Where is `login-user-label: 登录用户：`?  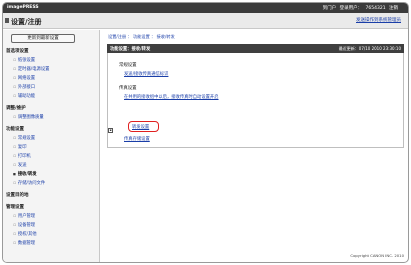
login-user-label: 登录用户： is located at coordinates (351, 8).